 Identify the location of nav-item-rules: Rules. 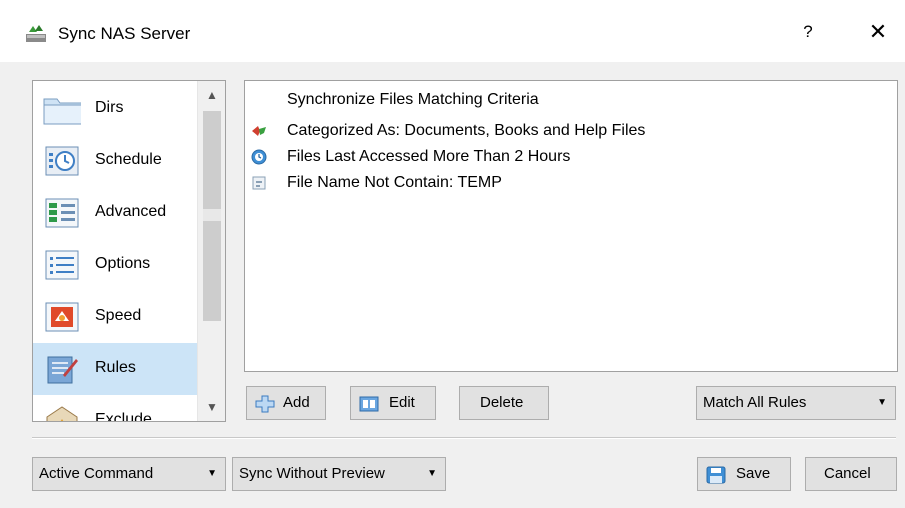
(115, 369).